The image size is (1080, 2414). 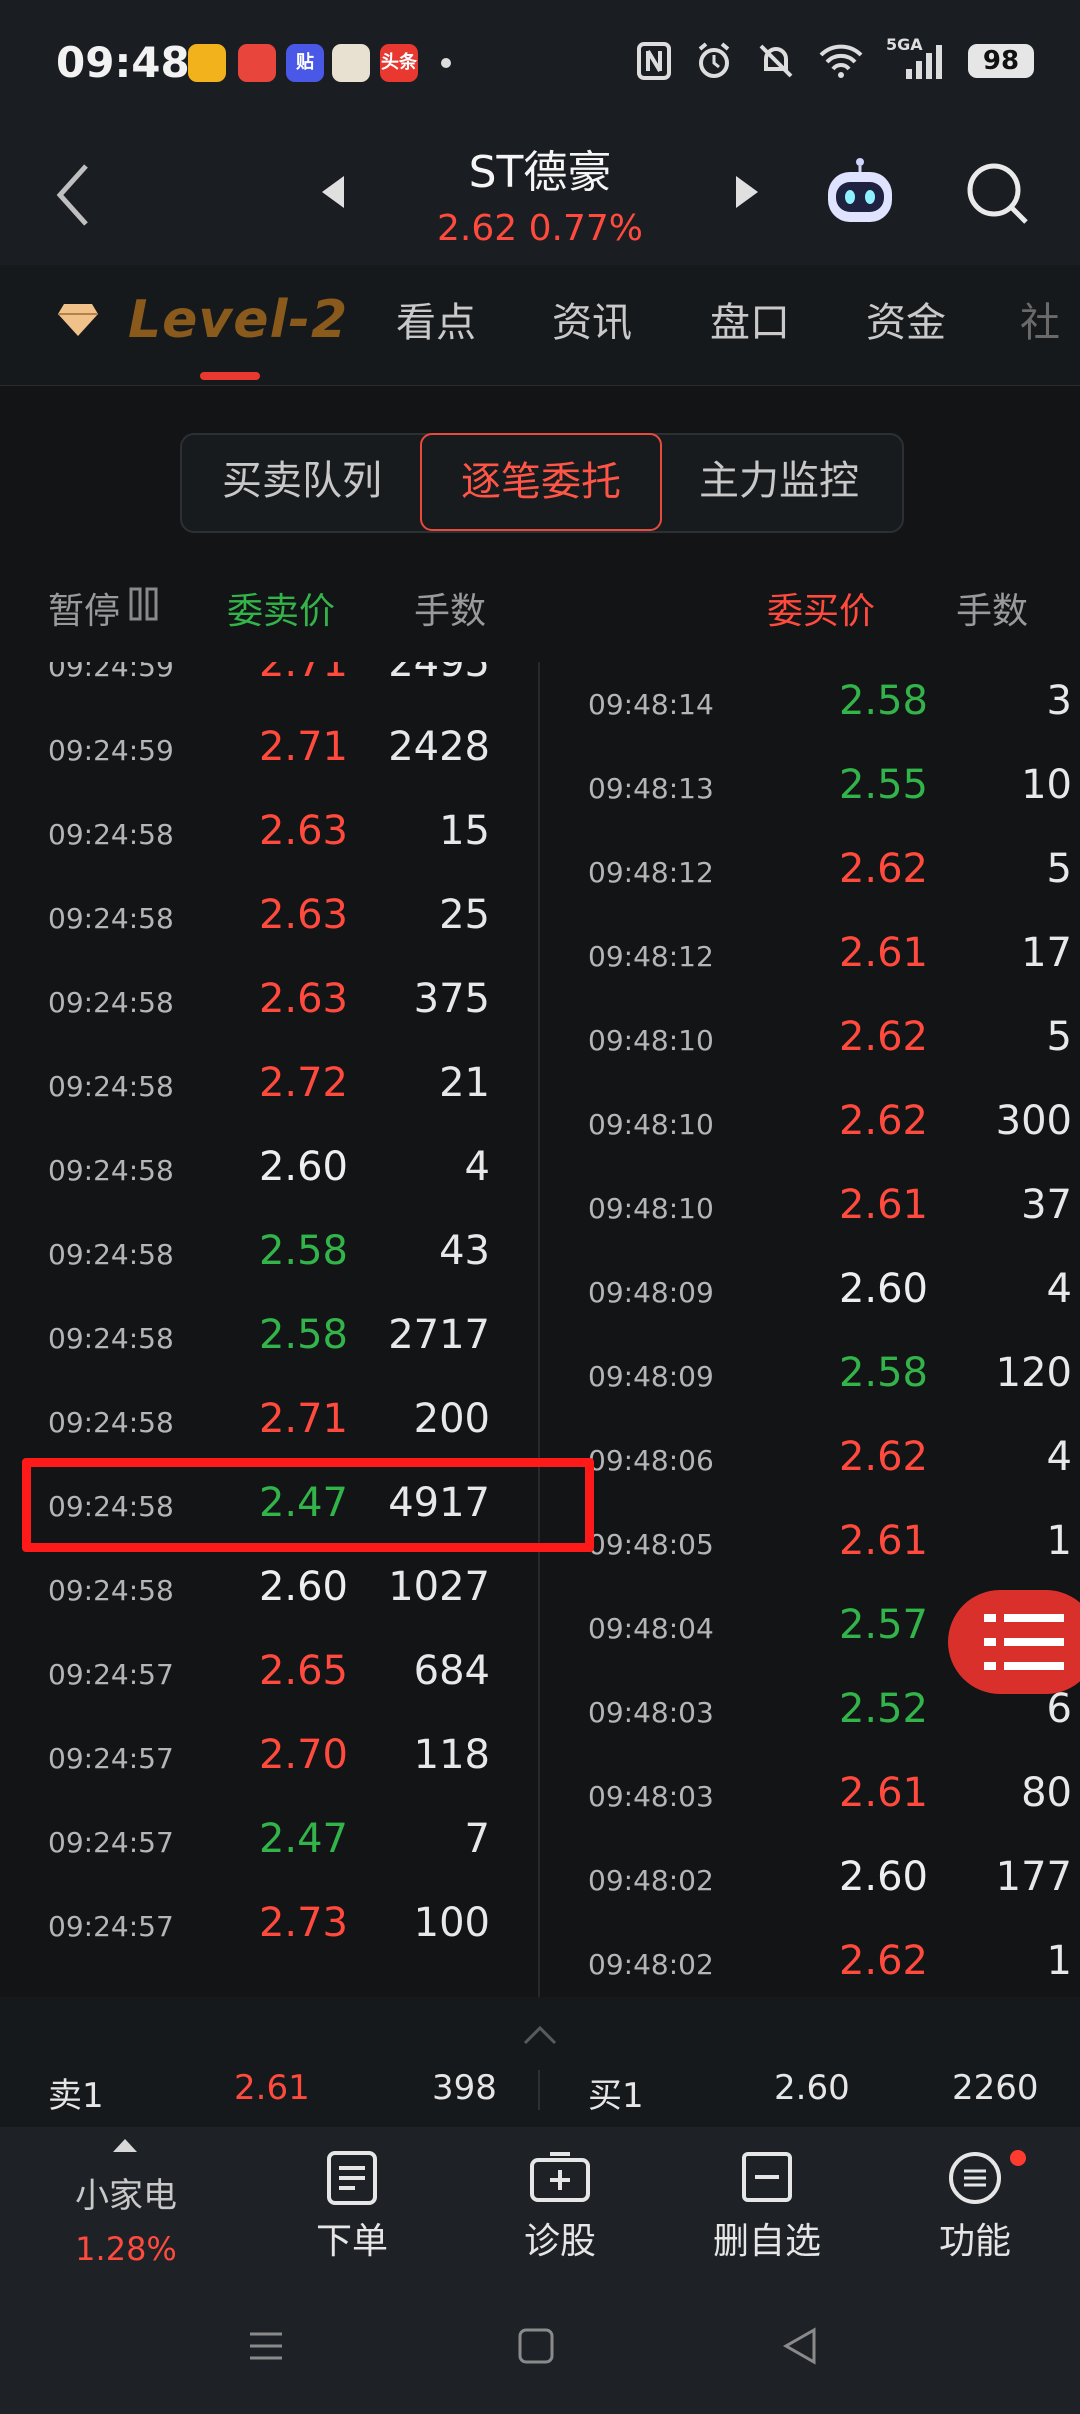 What do you see at coordinates (1046, 953) in the screenshot?
I see `order-volume: 17` at bounding box center [1046, 953].